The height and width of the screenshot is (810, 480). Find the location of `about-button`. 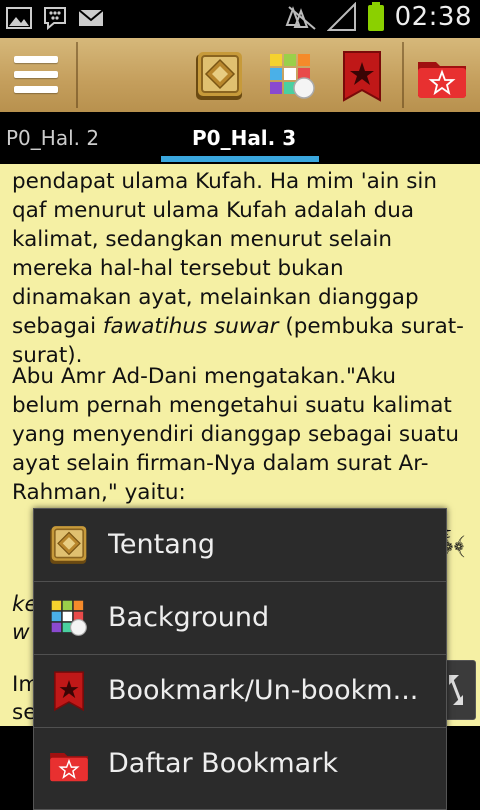

about-button is located at coordinates (220, 76).